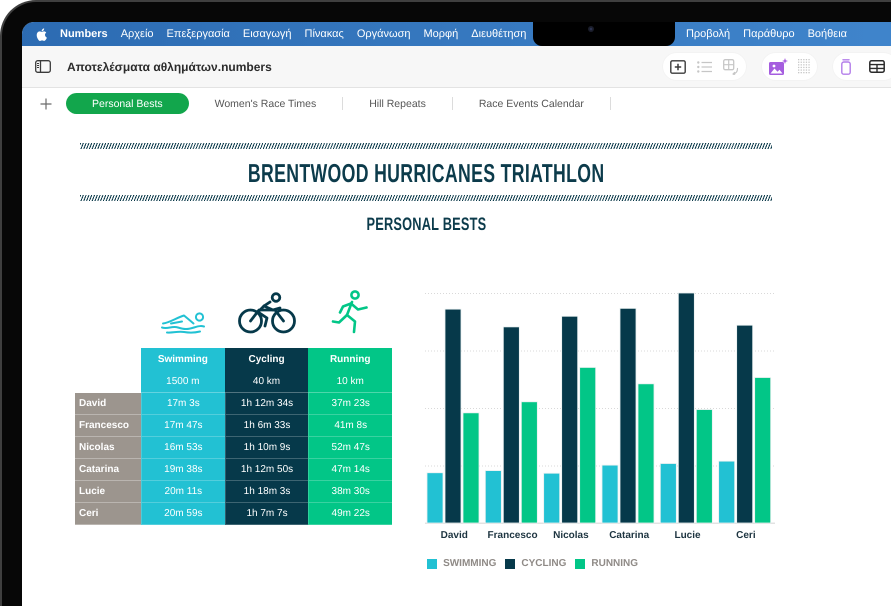 The height and width of the screenshot is (606, 891). What do you see at coordinates (778, 66) in the screenshot?
I see `image-sparkle-icon` at bounding box center [778, 66].